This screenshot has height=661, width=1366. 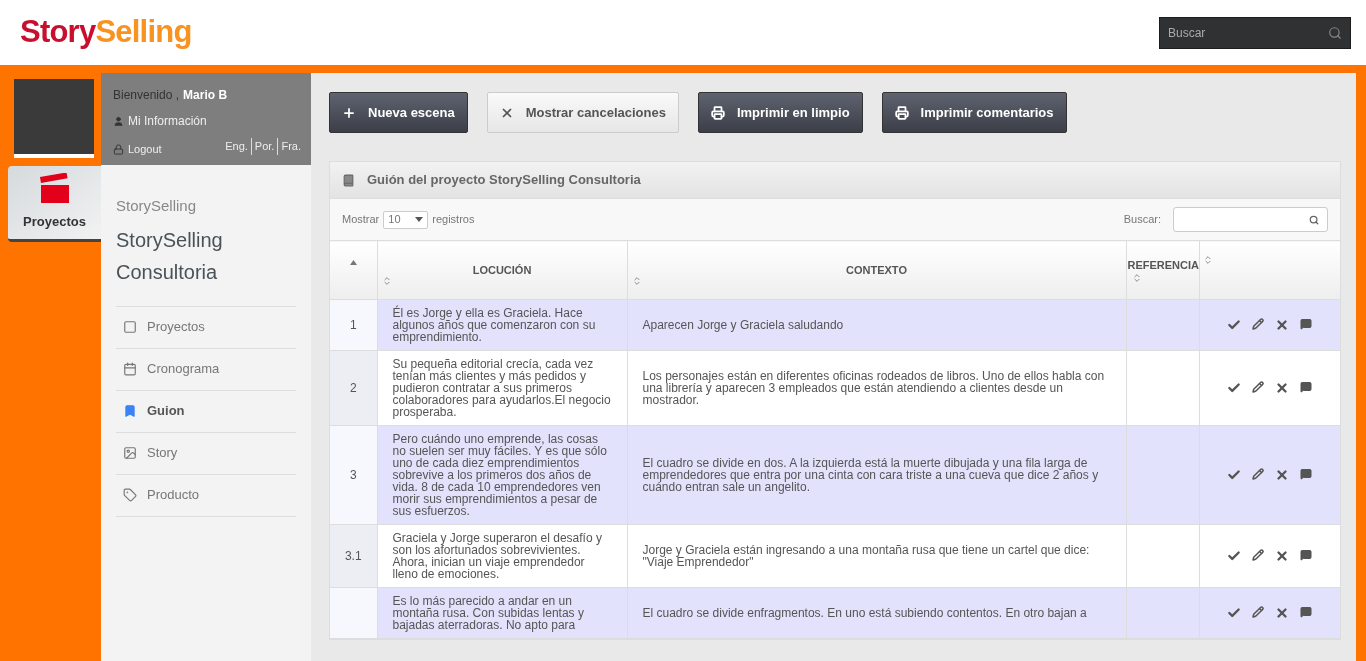 What do you see at coordinates (876, 270) in the screenshot?
I see `column-header: CONTEXTO` at bounding box center [876, 270].